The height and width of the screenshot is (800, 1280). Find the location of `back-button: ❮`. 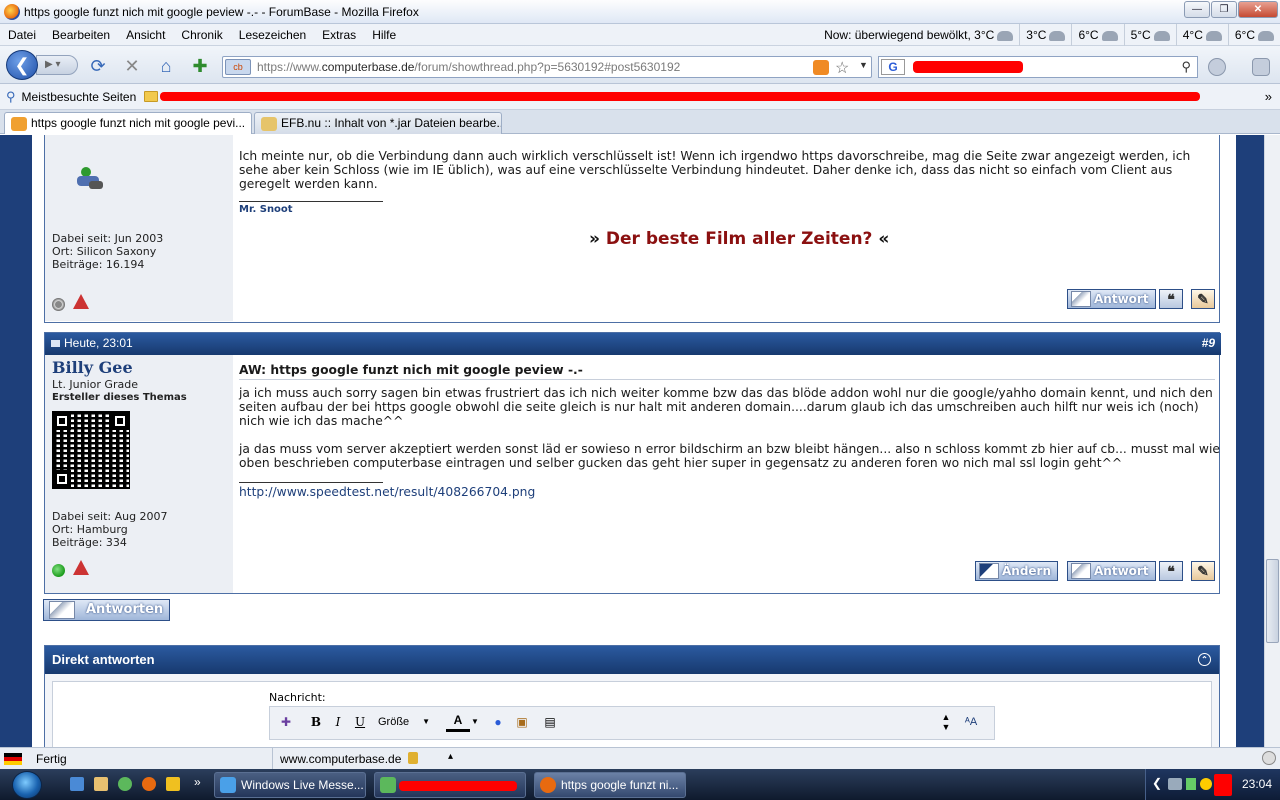

back-button: ❮ is located at coordinates (22, 65).